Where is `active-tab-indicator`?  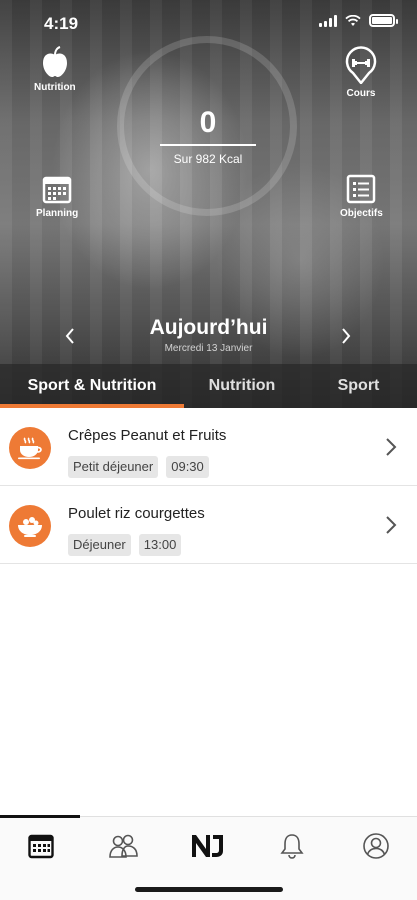
active-tab-indicator is located at coordinates (40, 816).